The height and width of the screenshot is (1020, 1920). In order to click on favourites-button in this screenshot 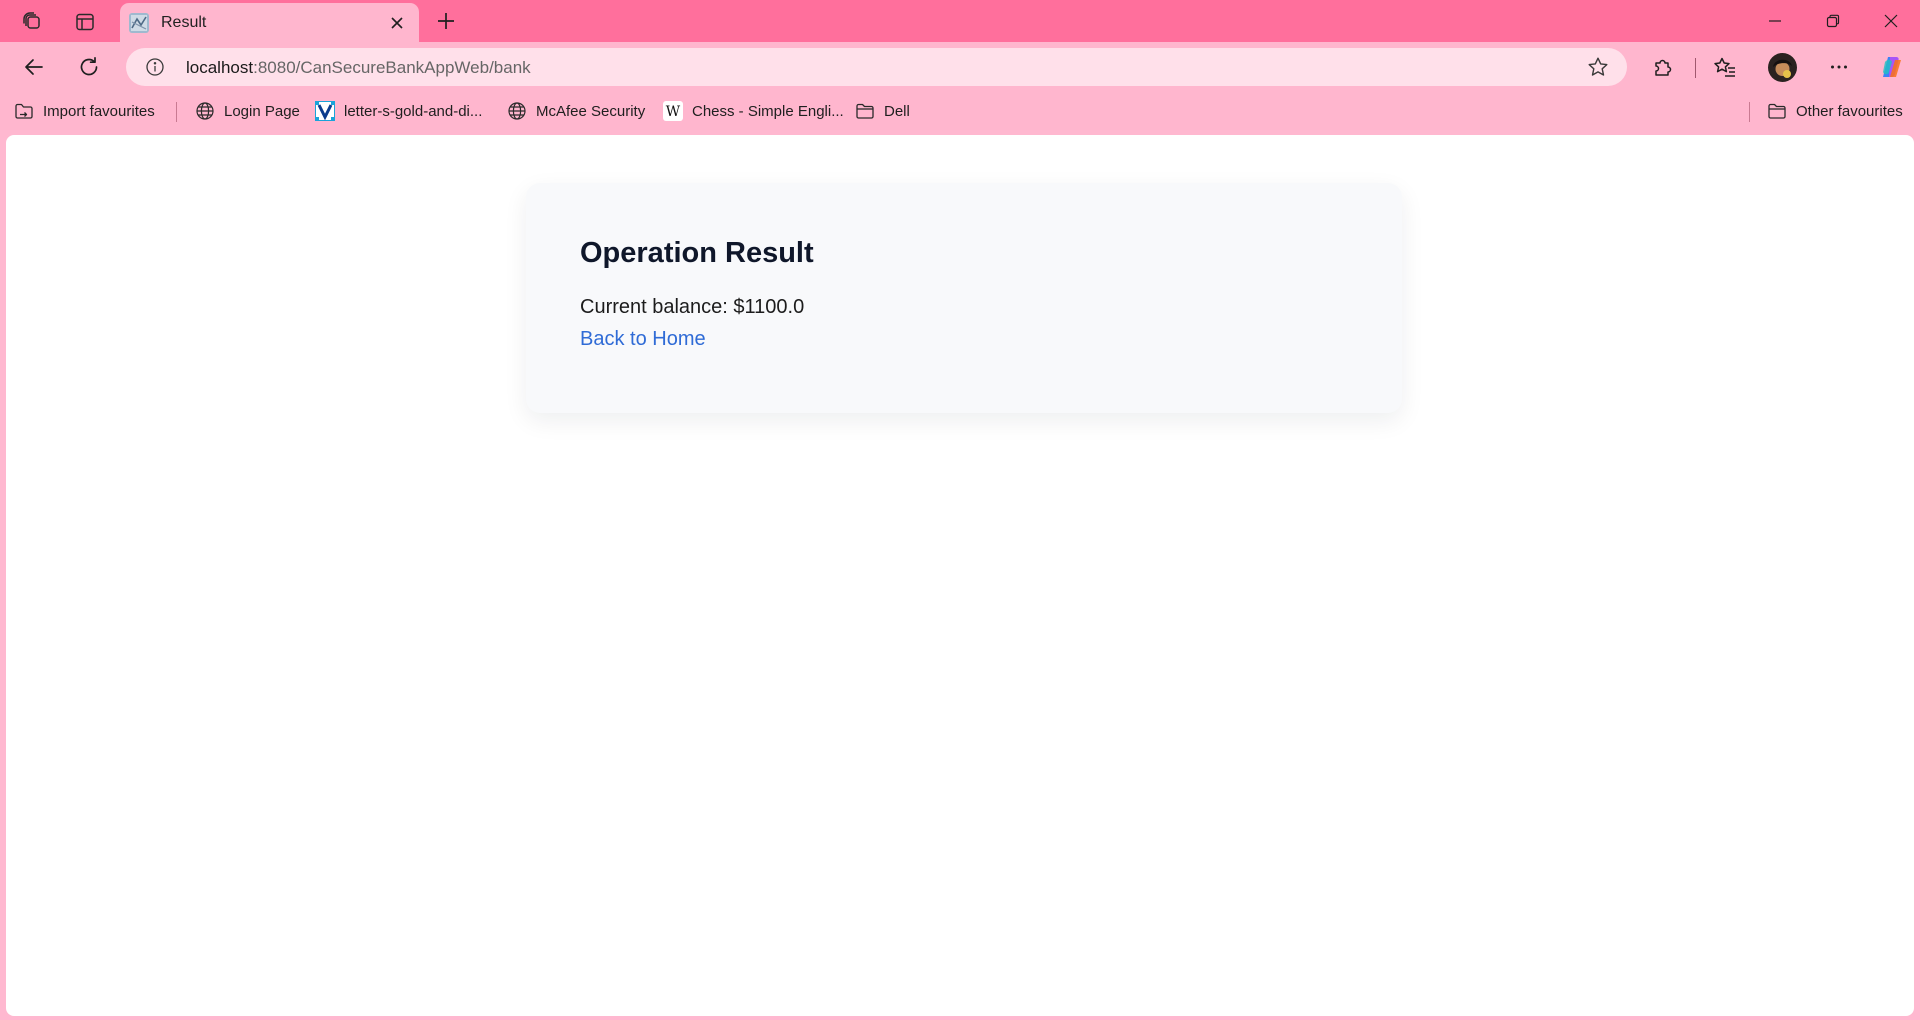, I will do `click(1725, 67)`.